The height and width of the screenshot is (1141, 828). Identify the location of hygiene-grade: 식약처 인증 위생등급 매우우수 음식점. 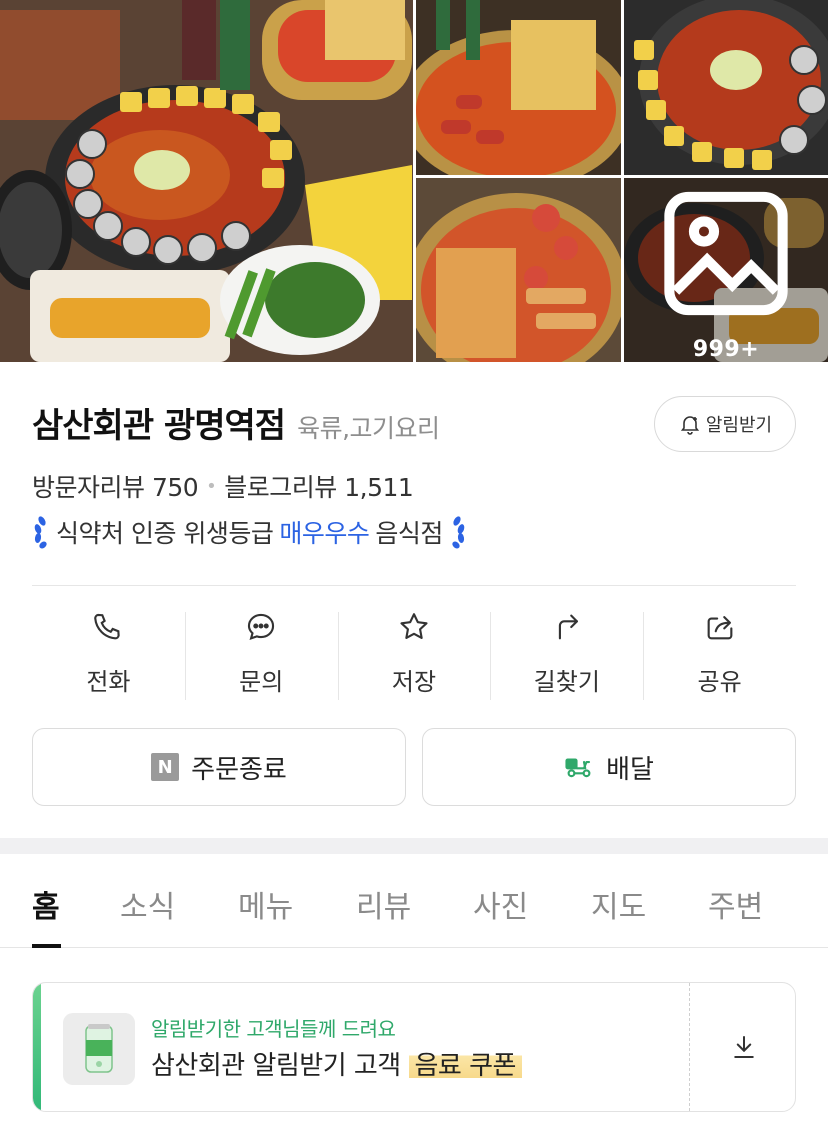
(249, 532).